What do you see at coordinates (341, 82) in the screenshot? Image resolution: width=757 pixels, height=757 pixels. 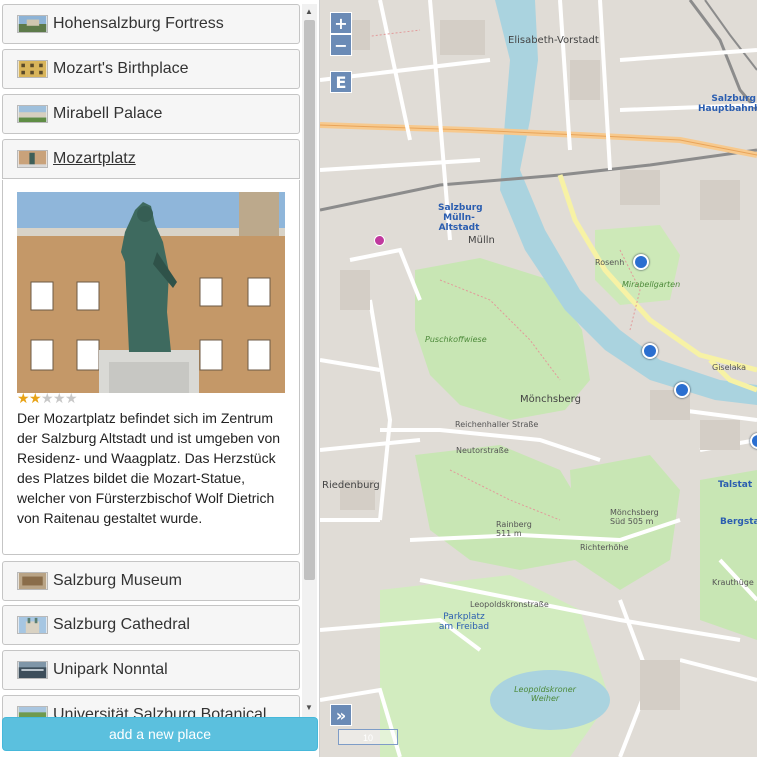 I see `edit-button: E` at bounding box center [341, 82].